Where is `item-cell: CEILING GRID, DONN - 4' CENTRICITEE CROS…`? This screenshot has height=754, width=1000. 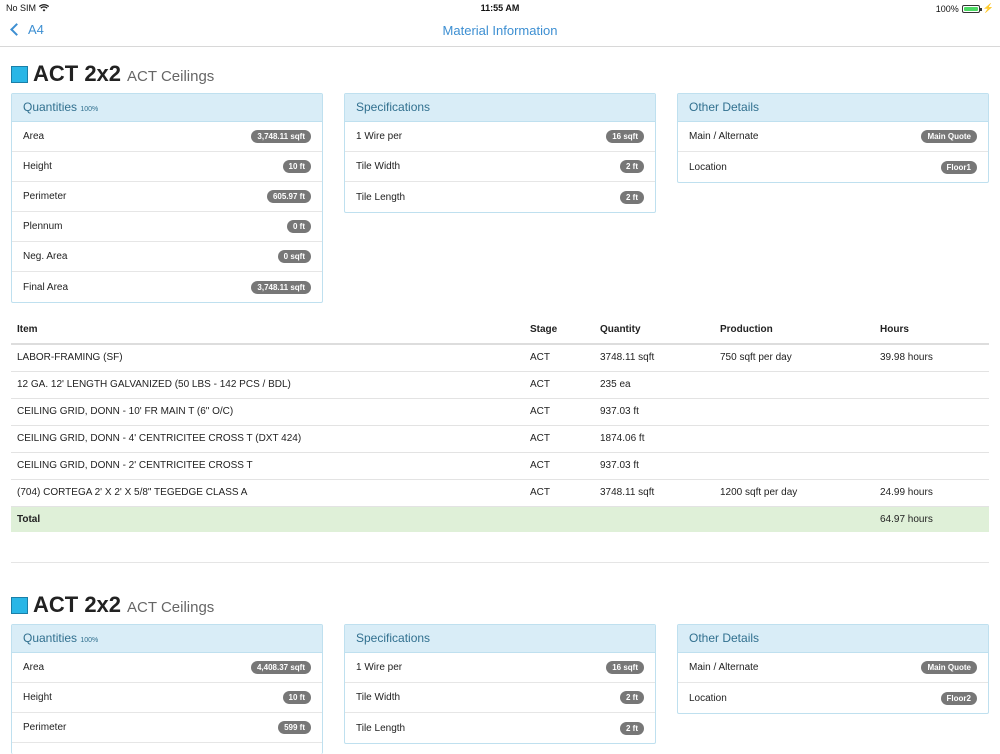
item-cell: CEILING GRID, DONN - 4' CENTRICITEE CROS… is located at coordinates (267, 439).